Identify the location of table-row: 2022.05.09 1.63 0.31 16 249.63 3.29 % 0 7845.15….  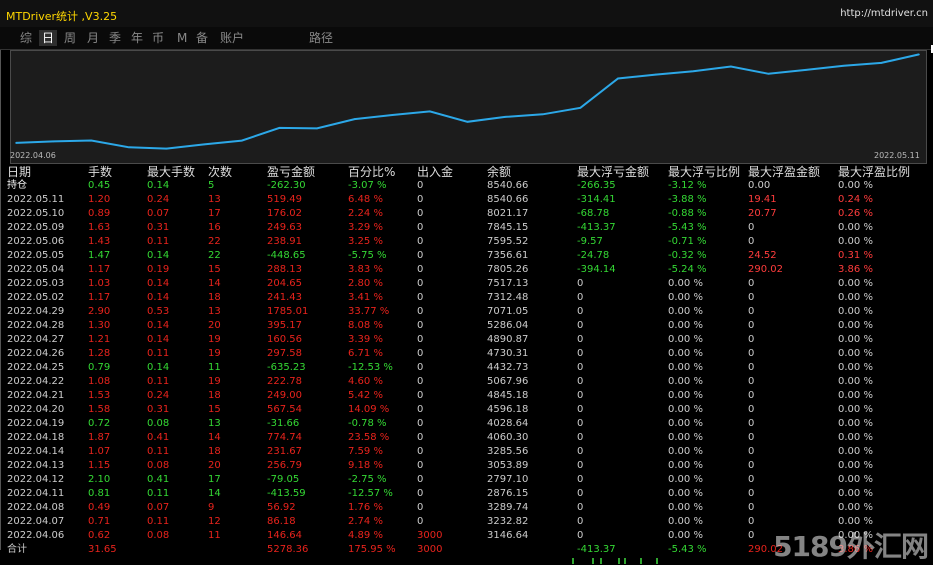
(469, 228).